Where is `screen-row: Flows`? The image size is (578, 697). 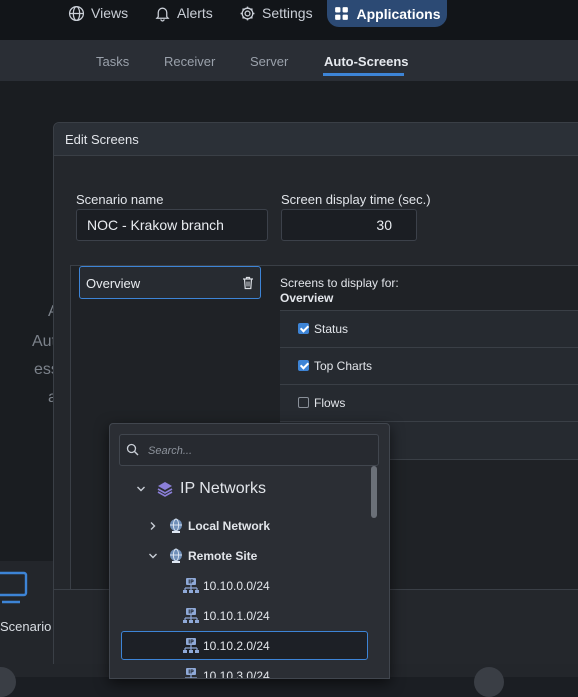
screen-row: Flows is located at coordinates (429, 403).